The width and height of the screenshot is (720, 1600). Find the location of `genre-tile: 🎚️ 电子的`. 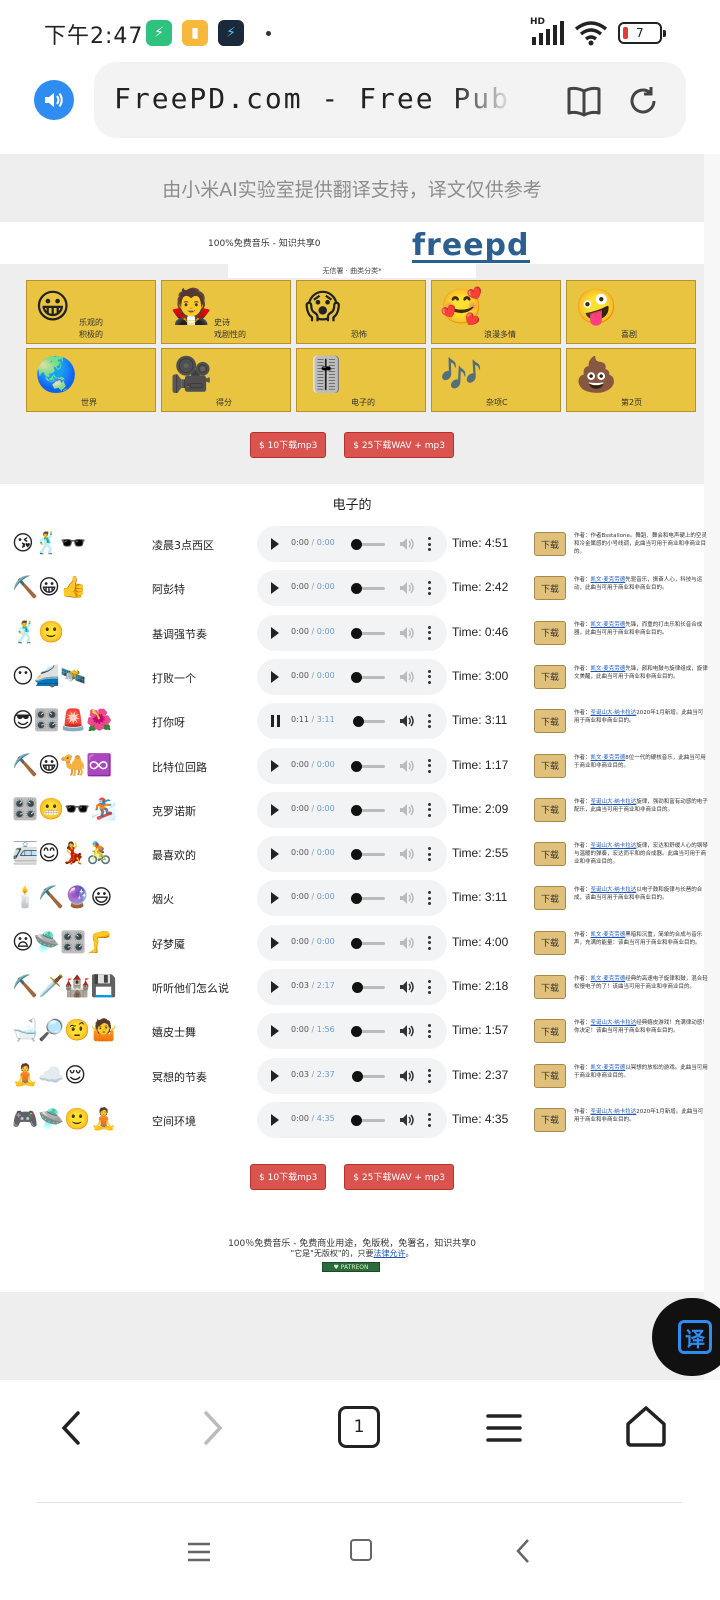

genre-tile: 🎚️ 电子的 is located at coordinates (361, 380).